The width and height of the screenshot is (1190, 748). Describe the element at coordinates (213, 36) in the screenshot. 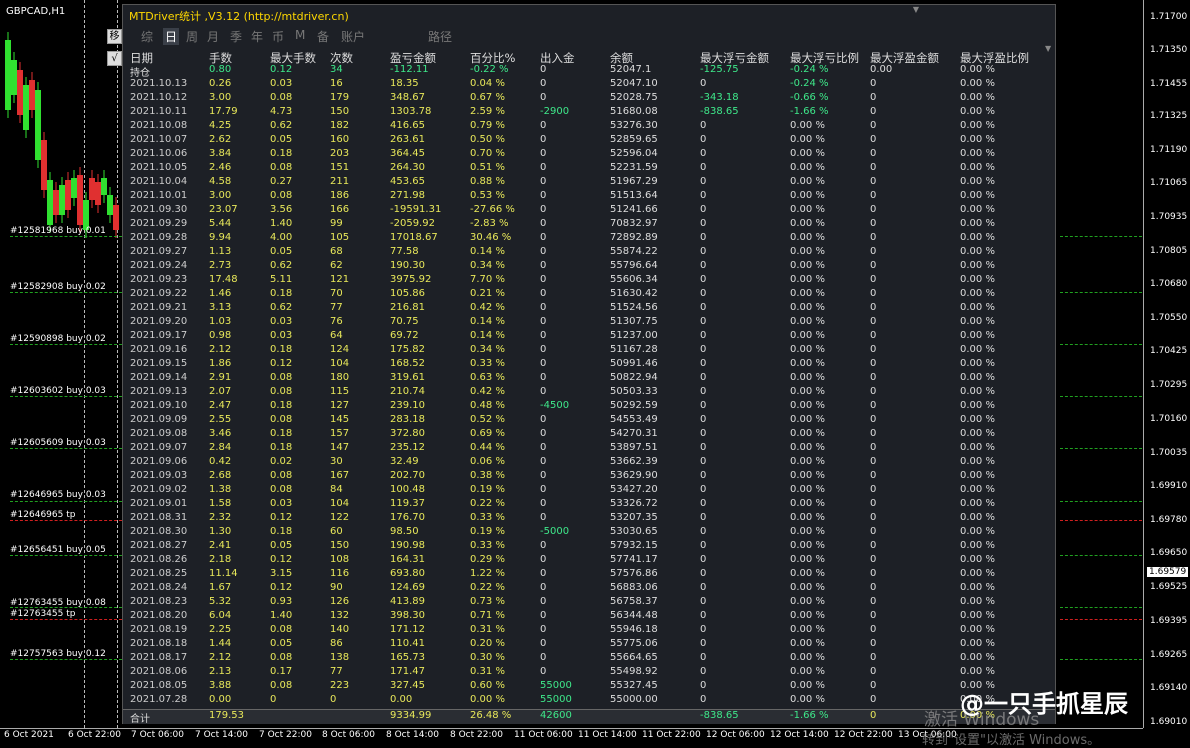

I see `tab-3: 月` at that location.